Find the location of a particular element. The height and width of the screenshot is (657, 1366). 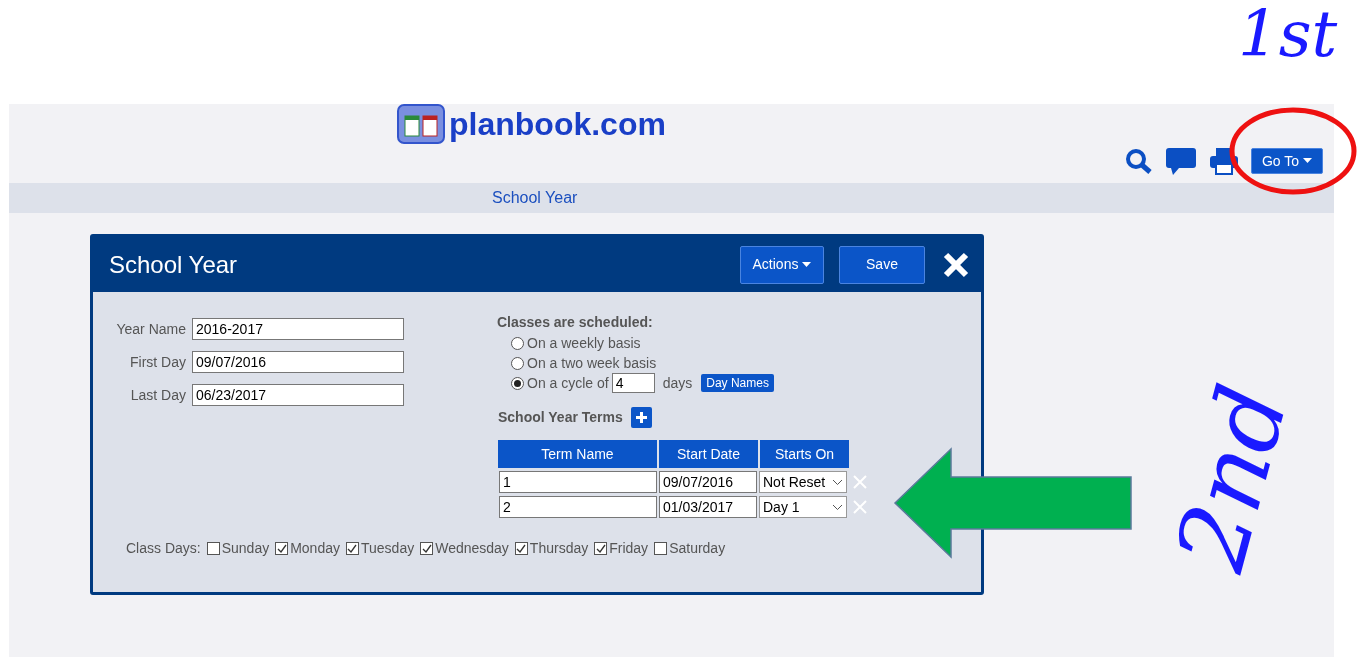

class-days-label: Class Days: is located at coordinates (163, 548).